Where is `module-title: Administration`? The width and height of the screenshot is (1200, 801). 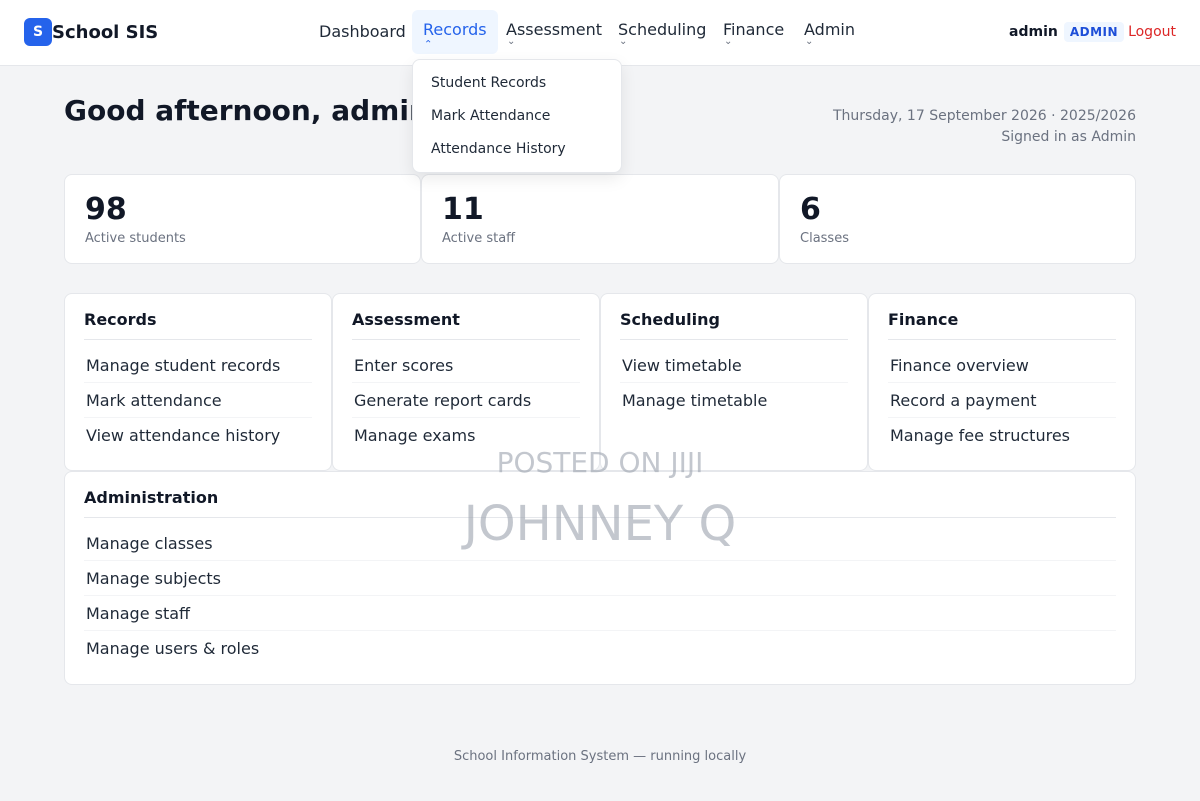
module-title: Administration is located at coordinates (600, 503).